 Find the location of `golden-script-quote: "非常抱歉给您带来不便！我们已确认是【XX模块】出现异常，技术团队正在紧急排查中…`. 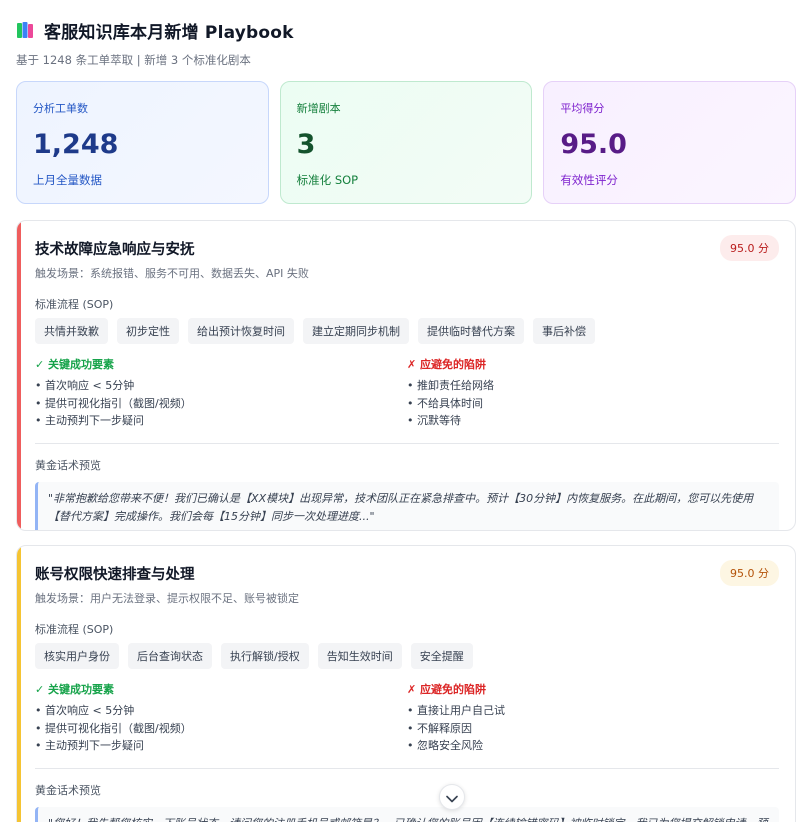

golden-script-quote: "非常抱歉给您带来不便！我们已确认是【XX模块】出现异常，技术团队正在紧急排查中… is located at coordinates (407, 505).